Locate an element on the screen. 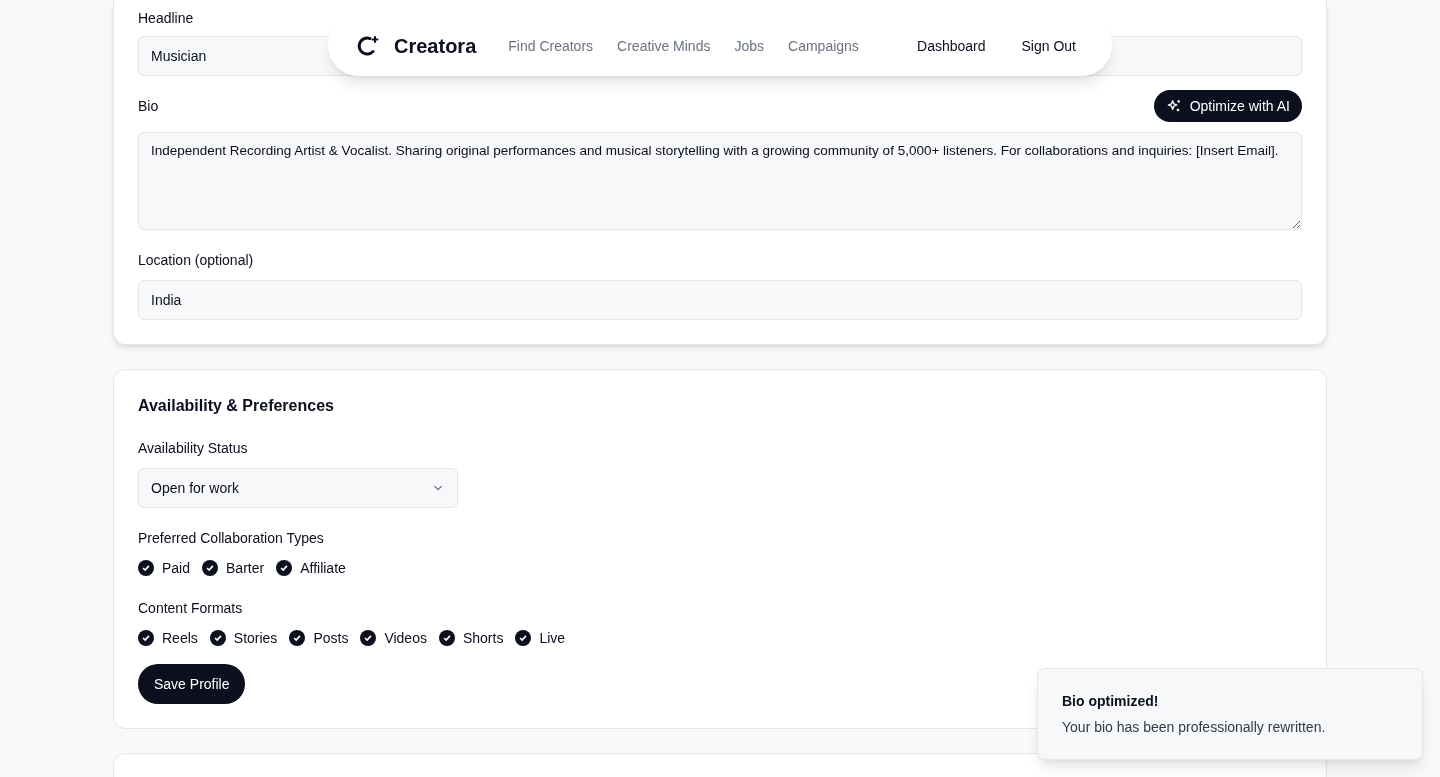 The width and height of the screenshot is (1440, 777). field-label: Availability Status is located at coordinates (193, 448).